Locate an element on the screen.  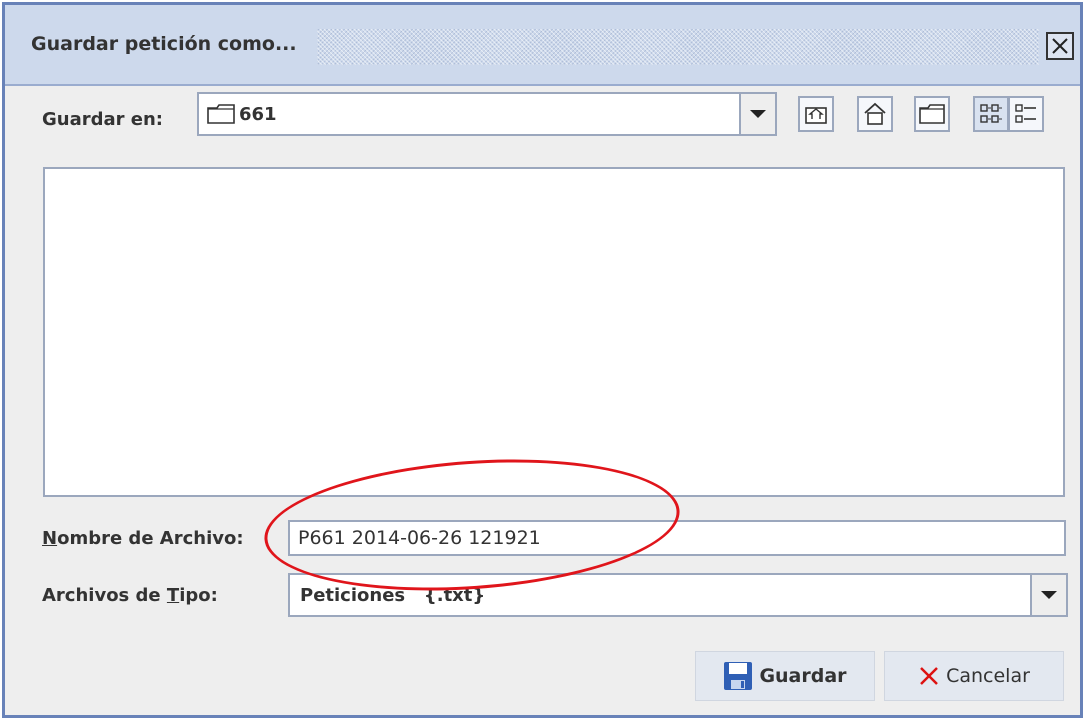
up-folder-button is located at coordinates (816, 114).